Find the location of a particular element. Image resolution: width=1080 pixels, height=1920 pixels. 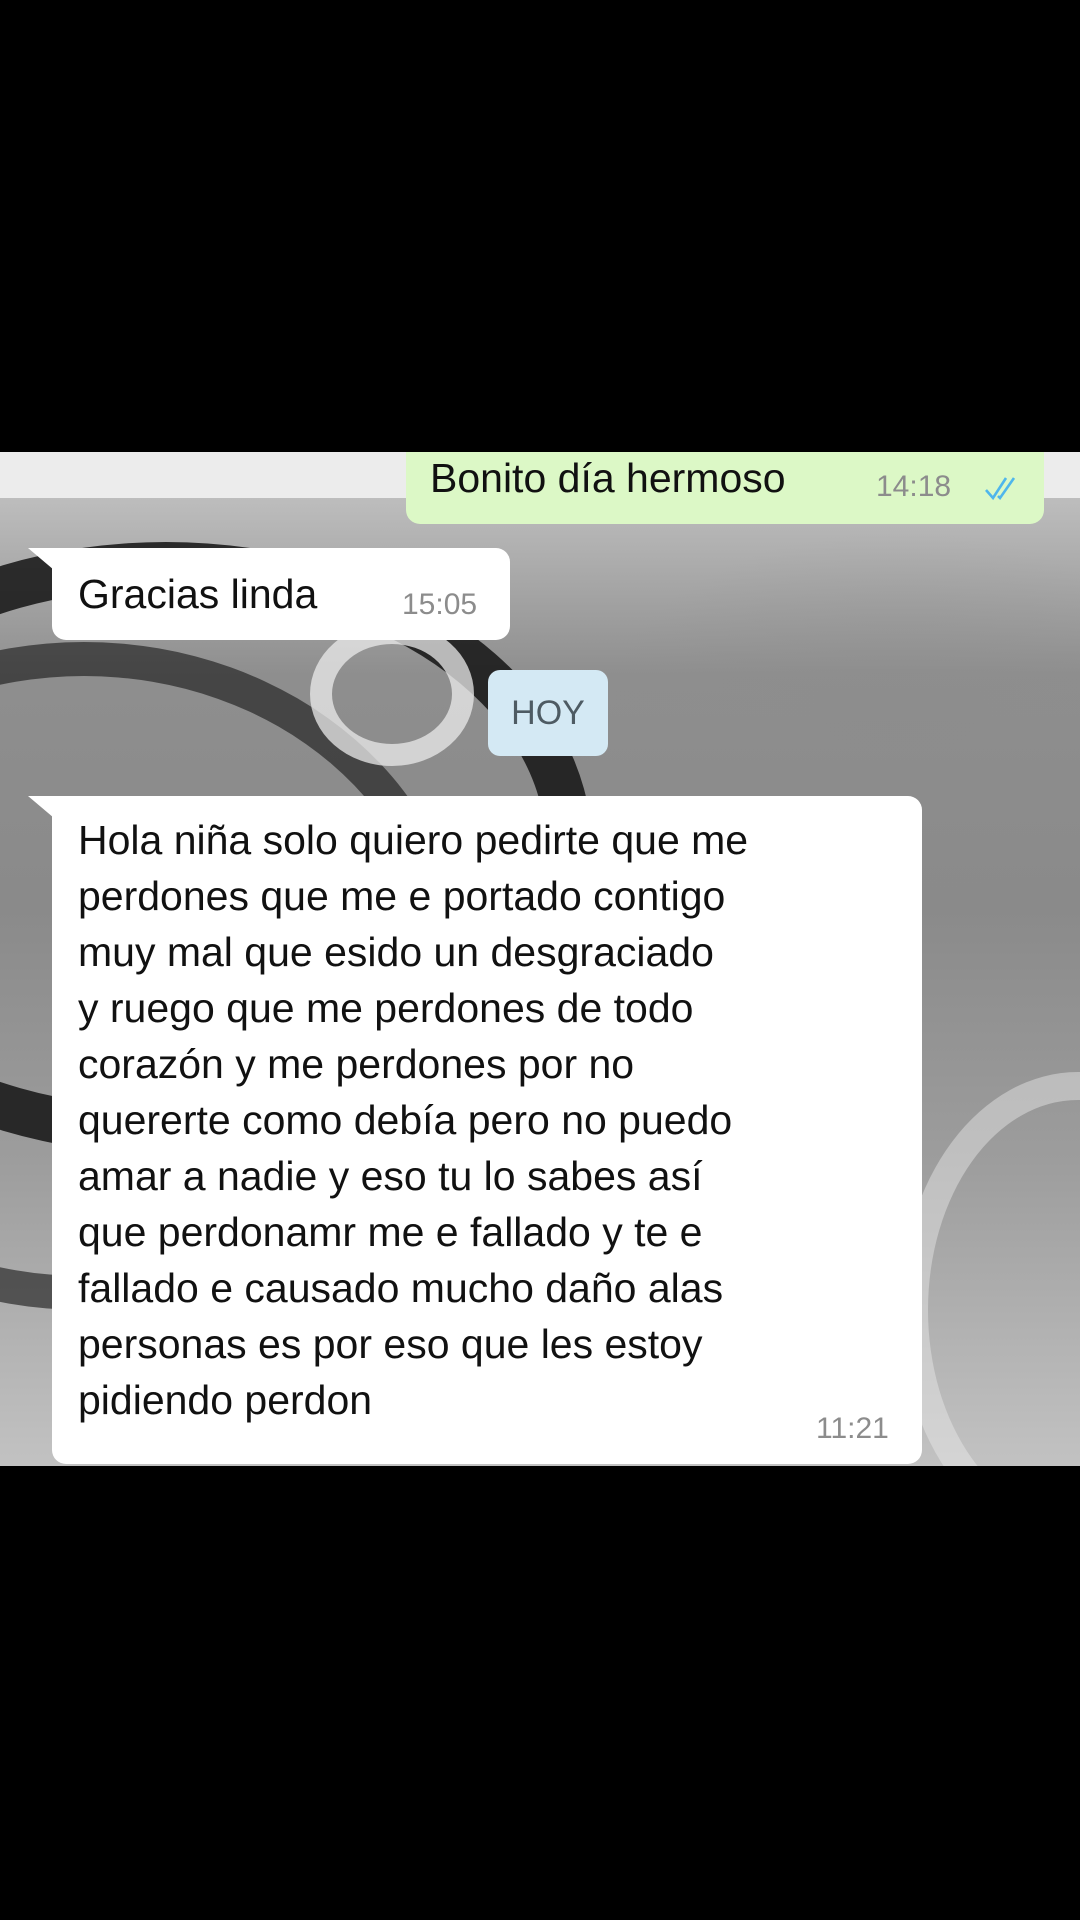

incoming-message-time: 15:05 is located at coordinates (440, 604).